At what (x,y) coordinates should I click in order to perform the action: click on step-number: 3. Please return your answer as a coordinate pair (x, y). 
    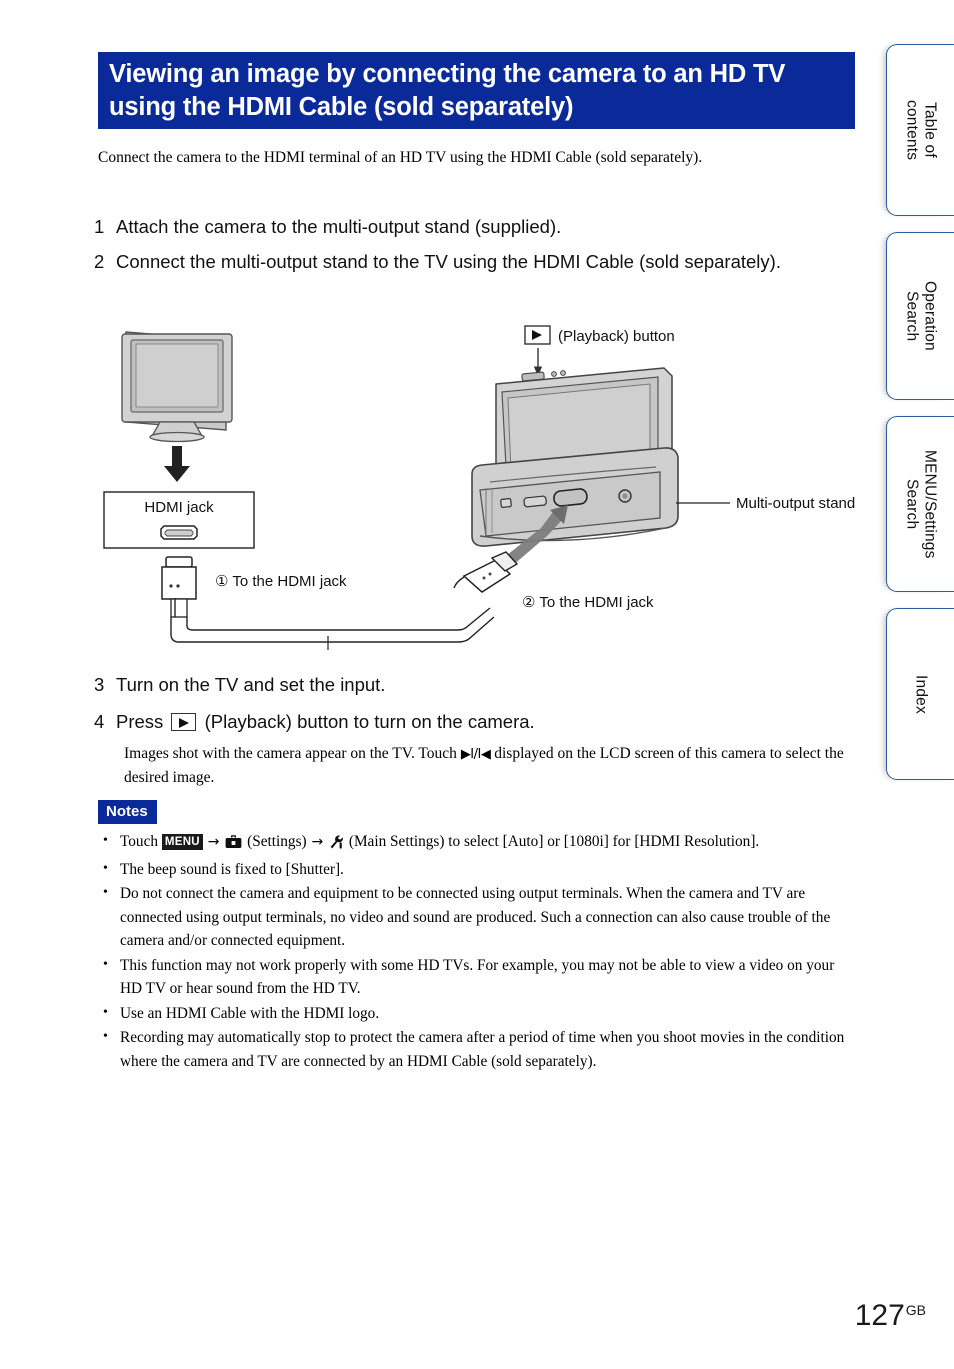
    Looking at the image, I should click on (99, 684).